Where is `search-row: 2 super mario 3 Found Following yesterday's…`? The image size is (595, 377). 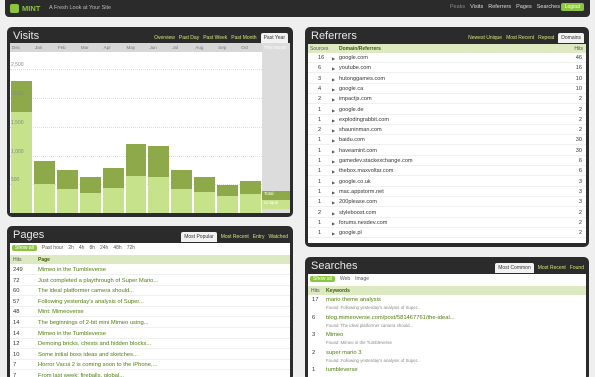
search-row: 2 super mario 3 Found Following yesterday's… is located at coordinates (447, 357).